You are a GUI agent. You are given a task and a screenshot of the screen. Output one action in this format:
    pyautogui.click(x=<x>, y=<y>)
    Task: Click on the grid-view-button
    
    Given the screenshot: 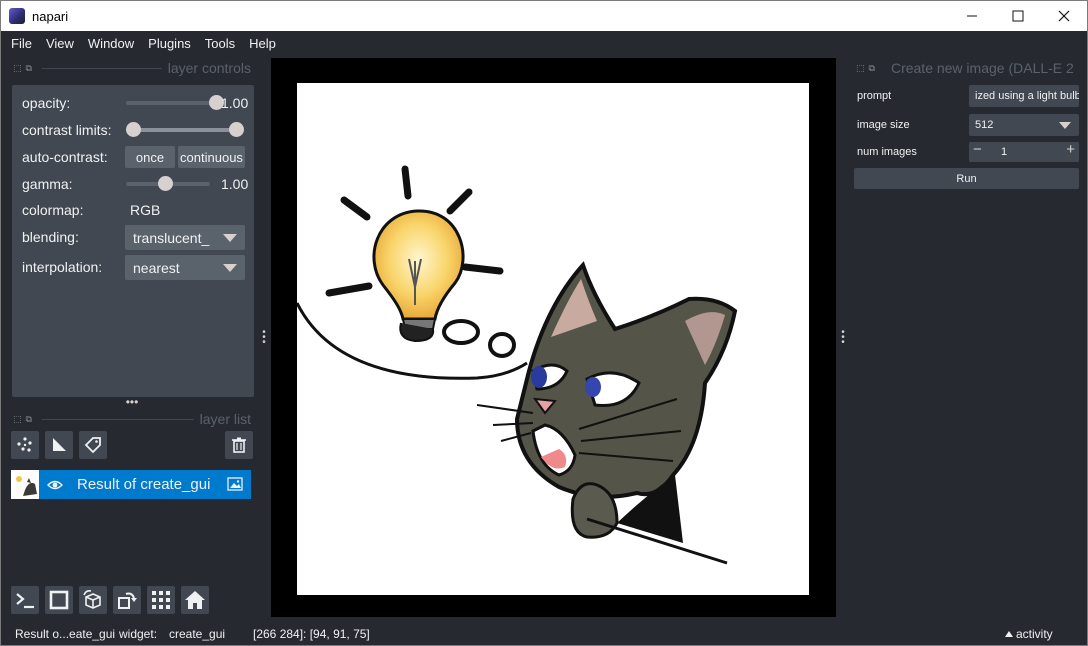 What is the action you would take?
    pyautogui.click(x=161, y=600)
    